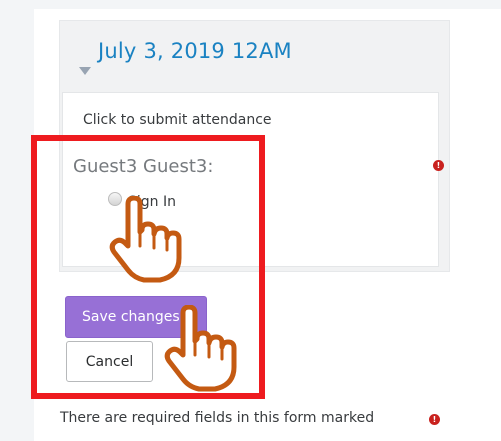 This screenshot has height=441, width=501. I want to click on session-header: July 3, 2019 12AM, so click(254, 56).